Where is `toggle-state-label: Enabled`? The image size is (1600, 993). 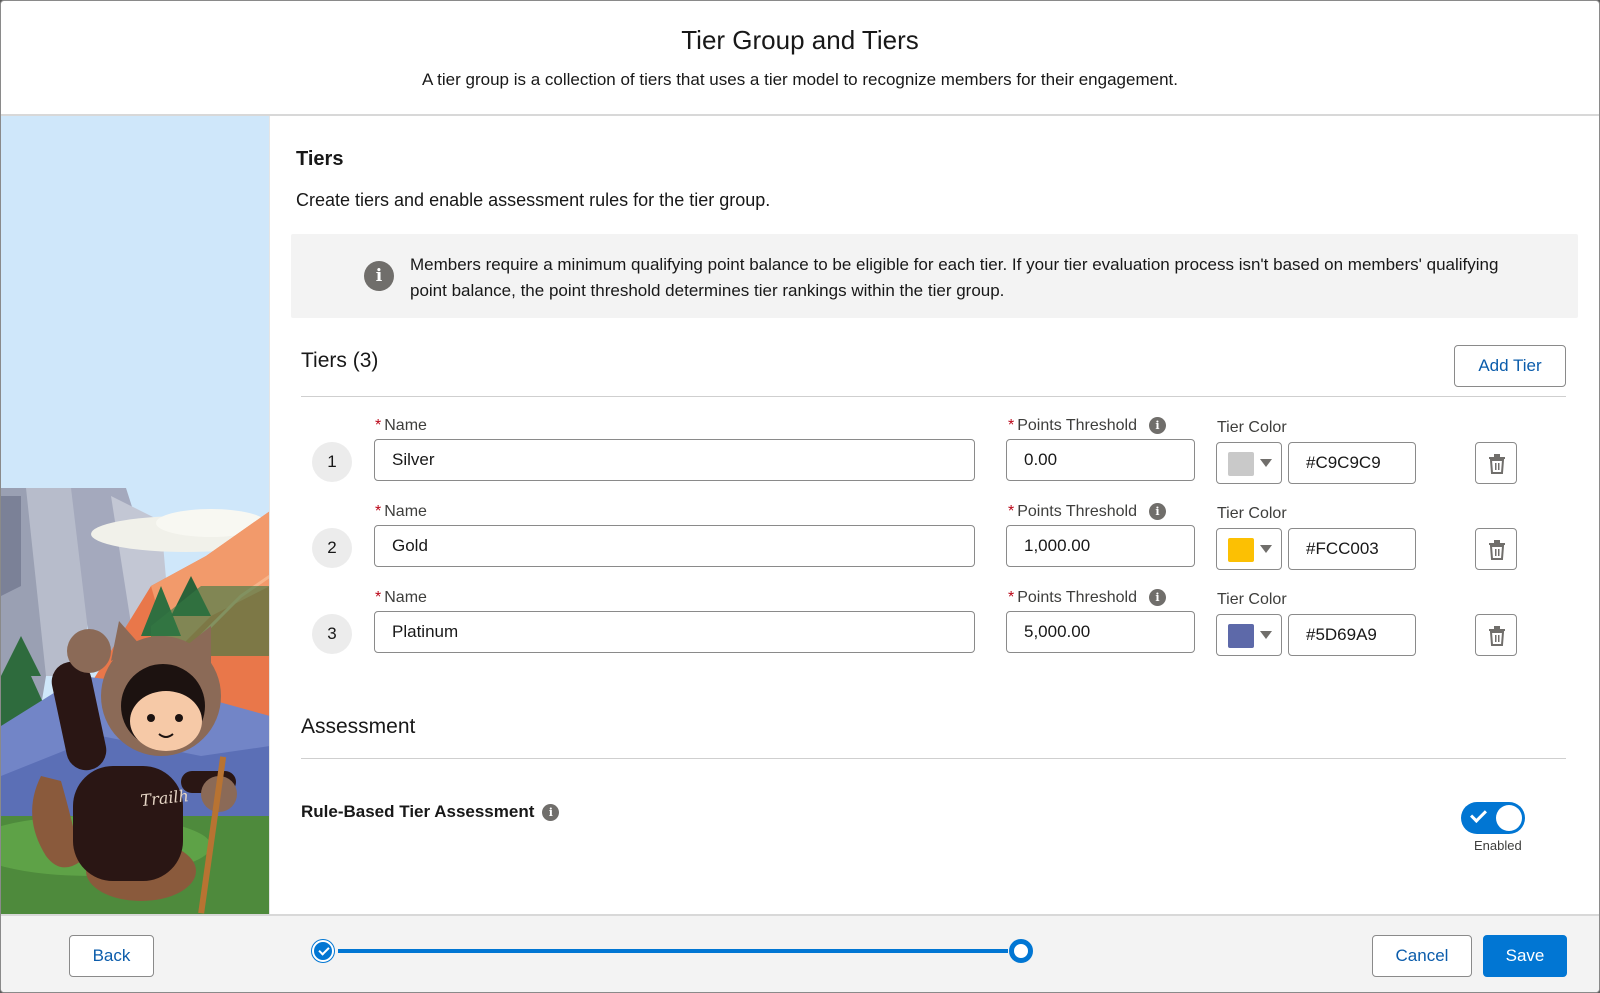
toggle-state-label: Enabled is located at coordinates (1498, 845).